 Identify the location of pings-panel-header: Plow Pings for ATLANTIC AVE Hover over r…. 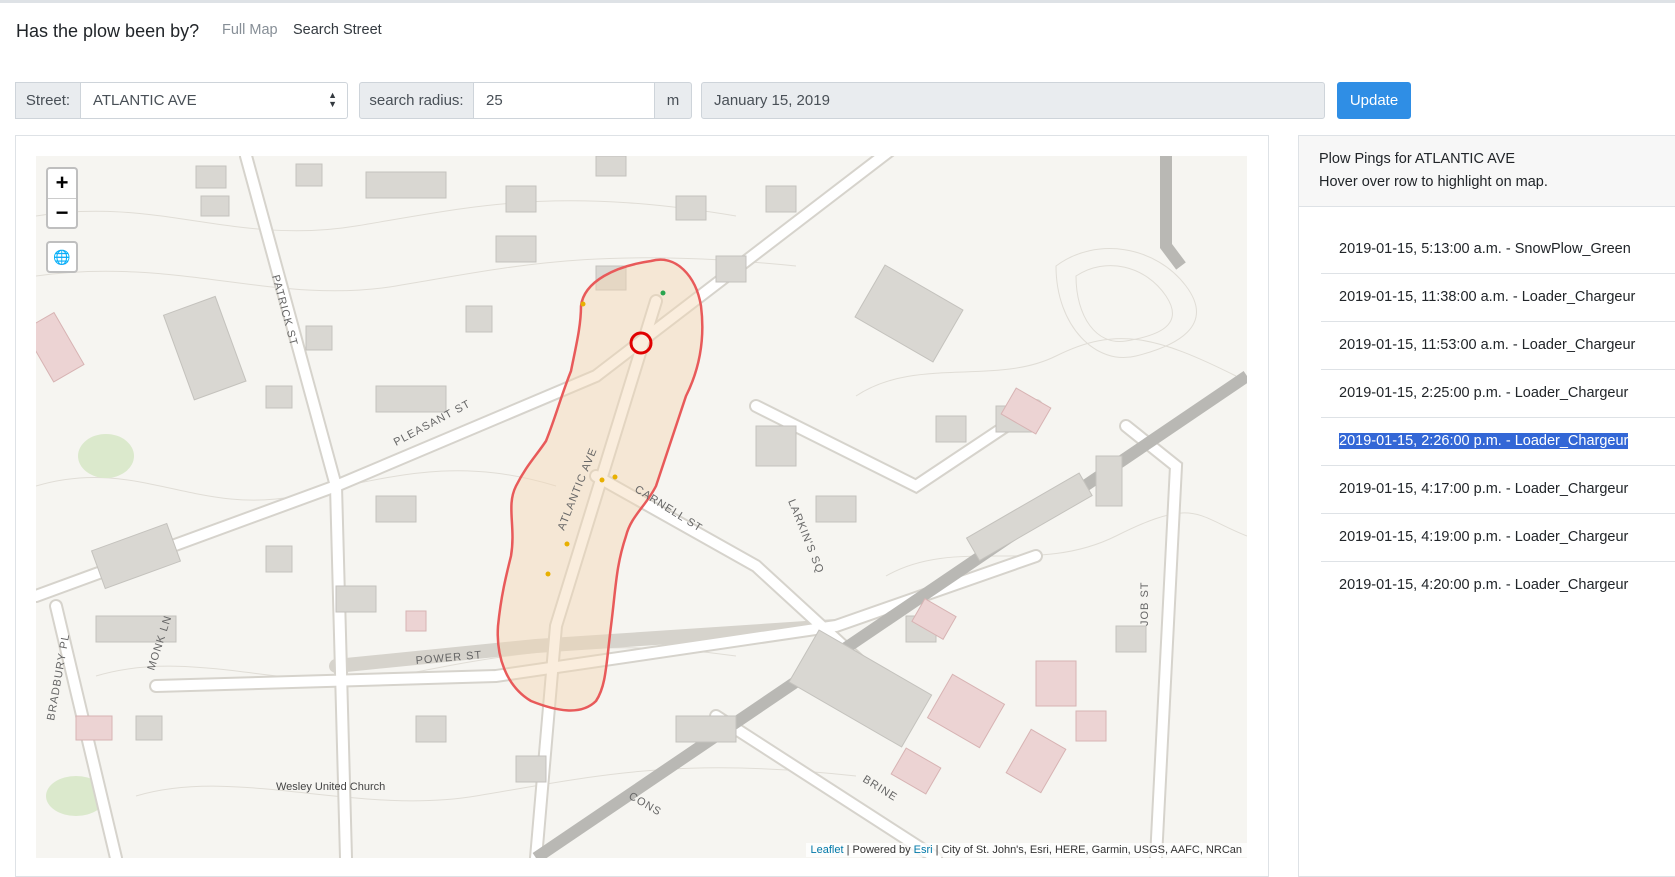
(1487, 171).